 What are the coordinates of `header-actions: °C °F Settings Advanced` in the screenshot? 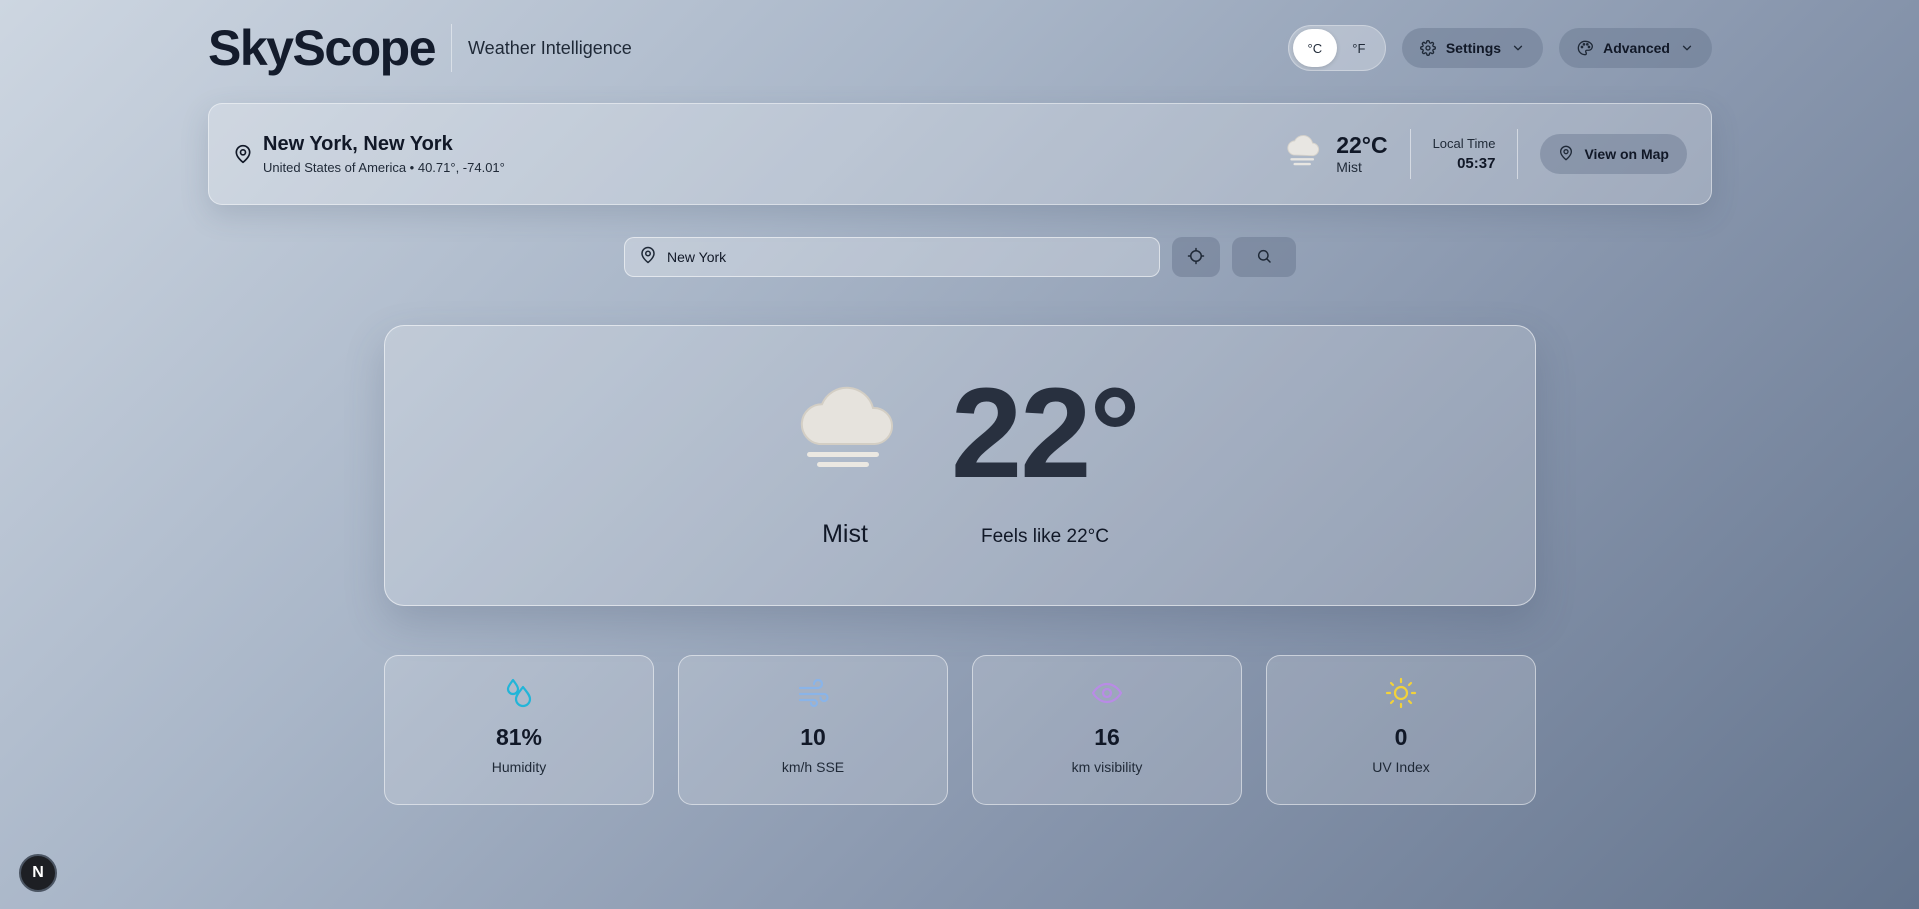 It's located at (1499, 48).